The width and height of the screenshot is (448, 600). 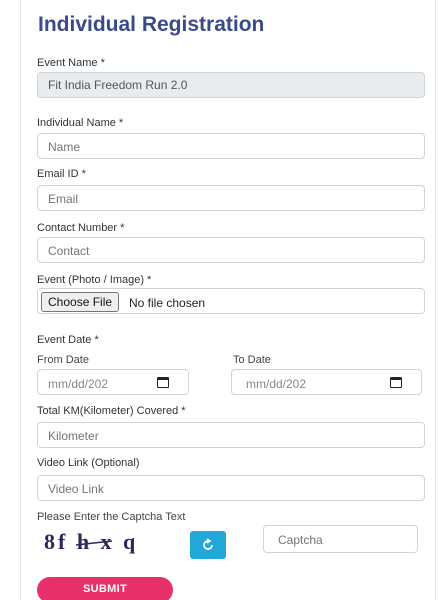 I want to click on refresh-icon, so click(x=208, y=544).